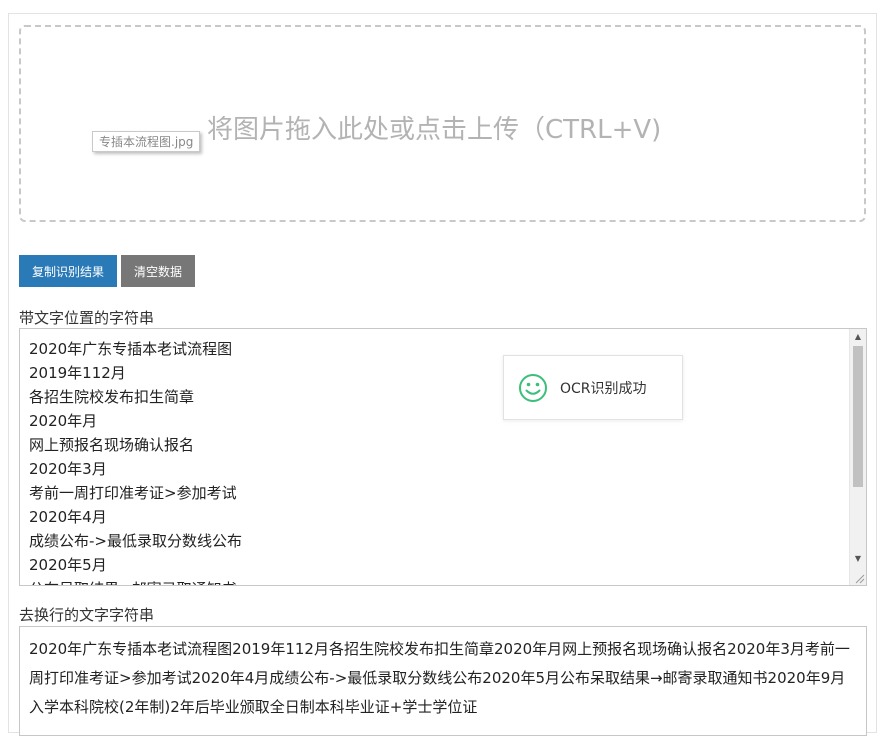  What do you see at coordinates (858, 559) in the screenshot?
I see `scroll-down-arrow-icon: ▼` at bounding box center [858, 559].